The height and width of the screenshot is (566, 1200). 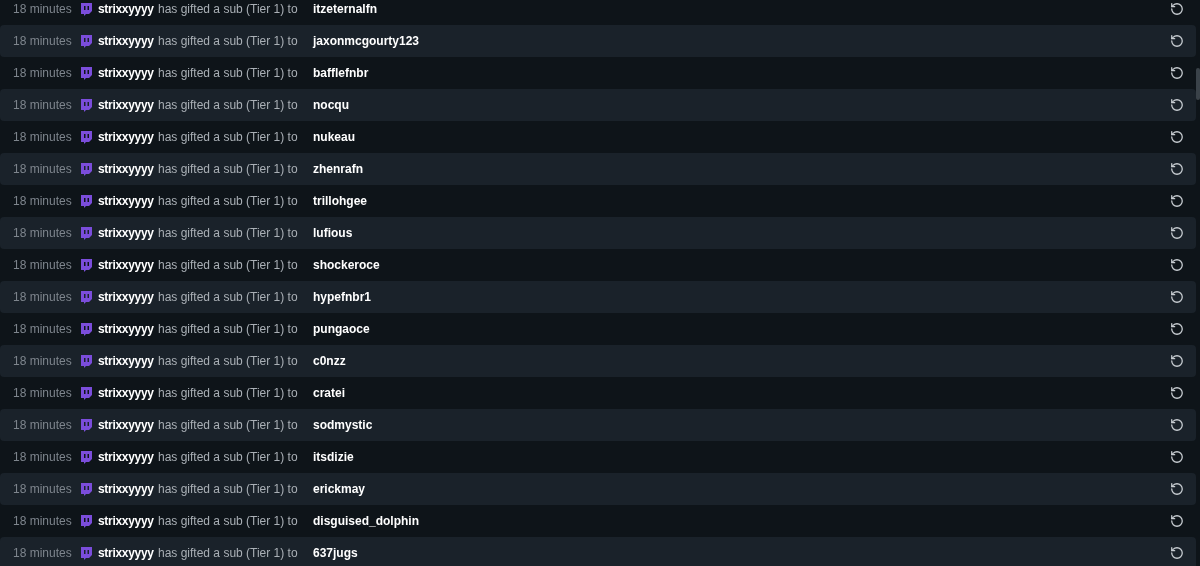 What do you see at coordinates (338, 169) in the screenshot?
I see `recipient-name: zhenrafn` at bounding box center [338, 169].